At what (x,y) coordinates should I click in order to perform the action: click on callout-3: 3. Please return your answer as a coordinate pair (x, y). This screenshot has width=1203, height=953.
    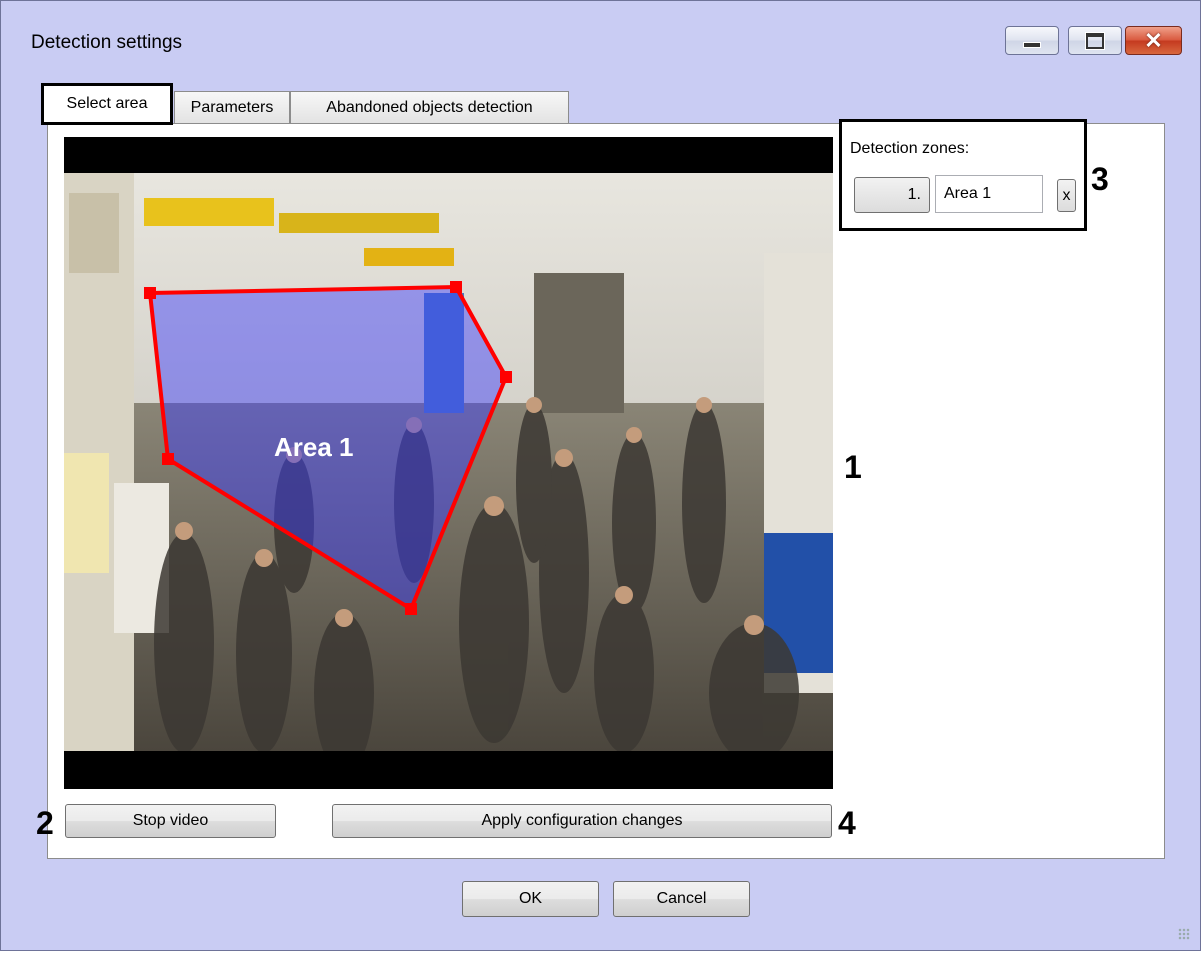
    Looking at the image, I should click on (1100, 179).